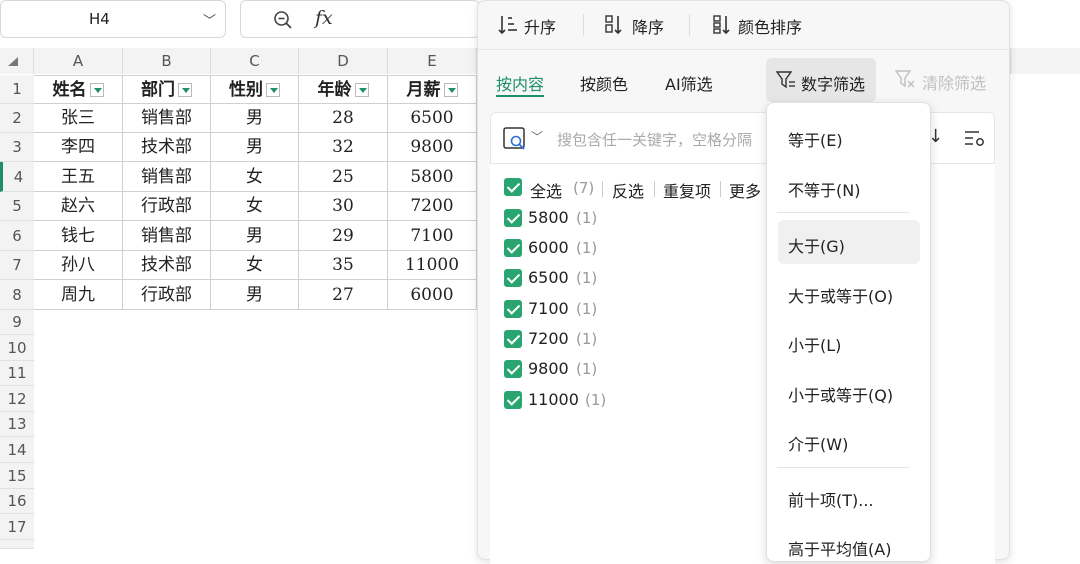  What do you see at coordinates (17, 348) in the screenshot?
I see `row-header-10: 10` at bounding box center [17, 348].